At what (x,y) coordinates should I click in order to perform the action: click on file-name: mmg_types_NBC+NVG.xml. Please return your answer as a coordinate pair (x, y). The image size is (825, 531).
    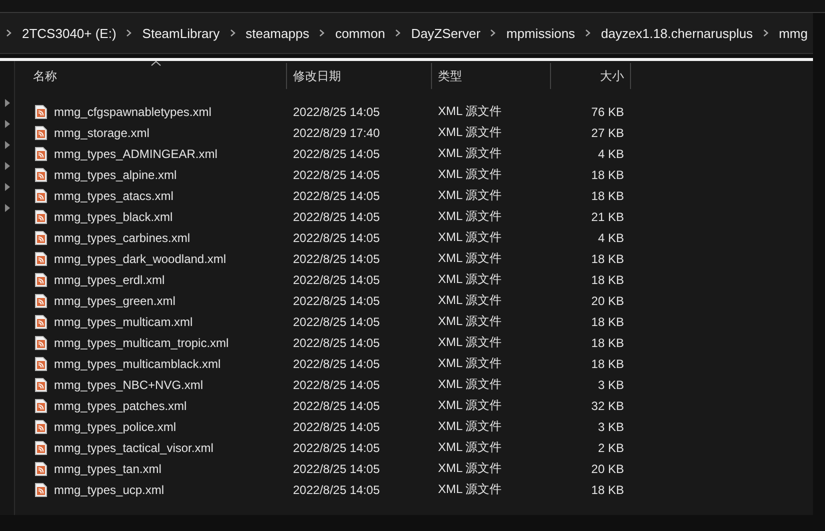
    Looking at the image, I should click on (129, 385).